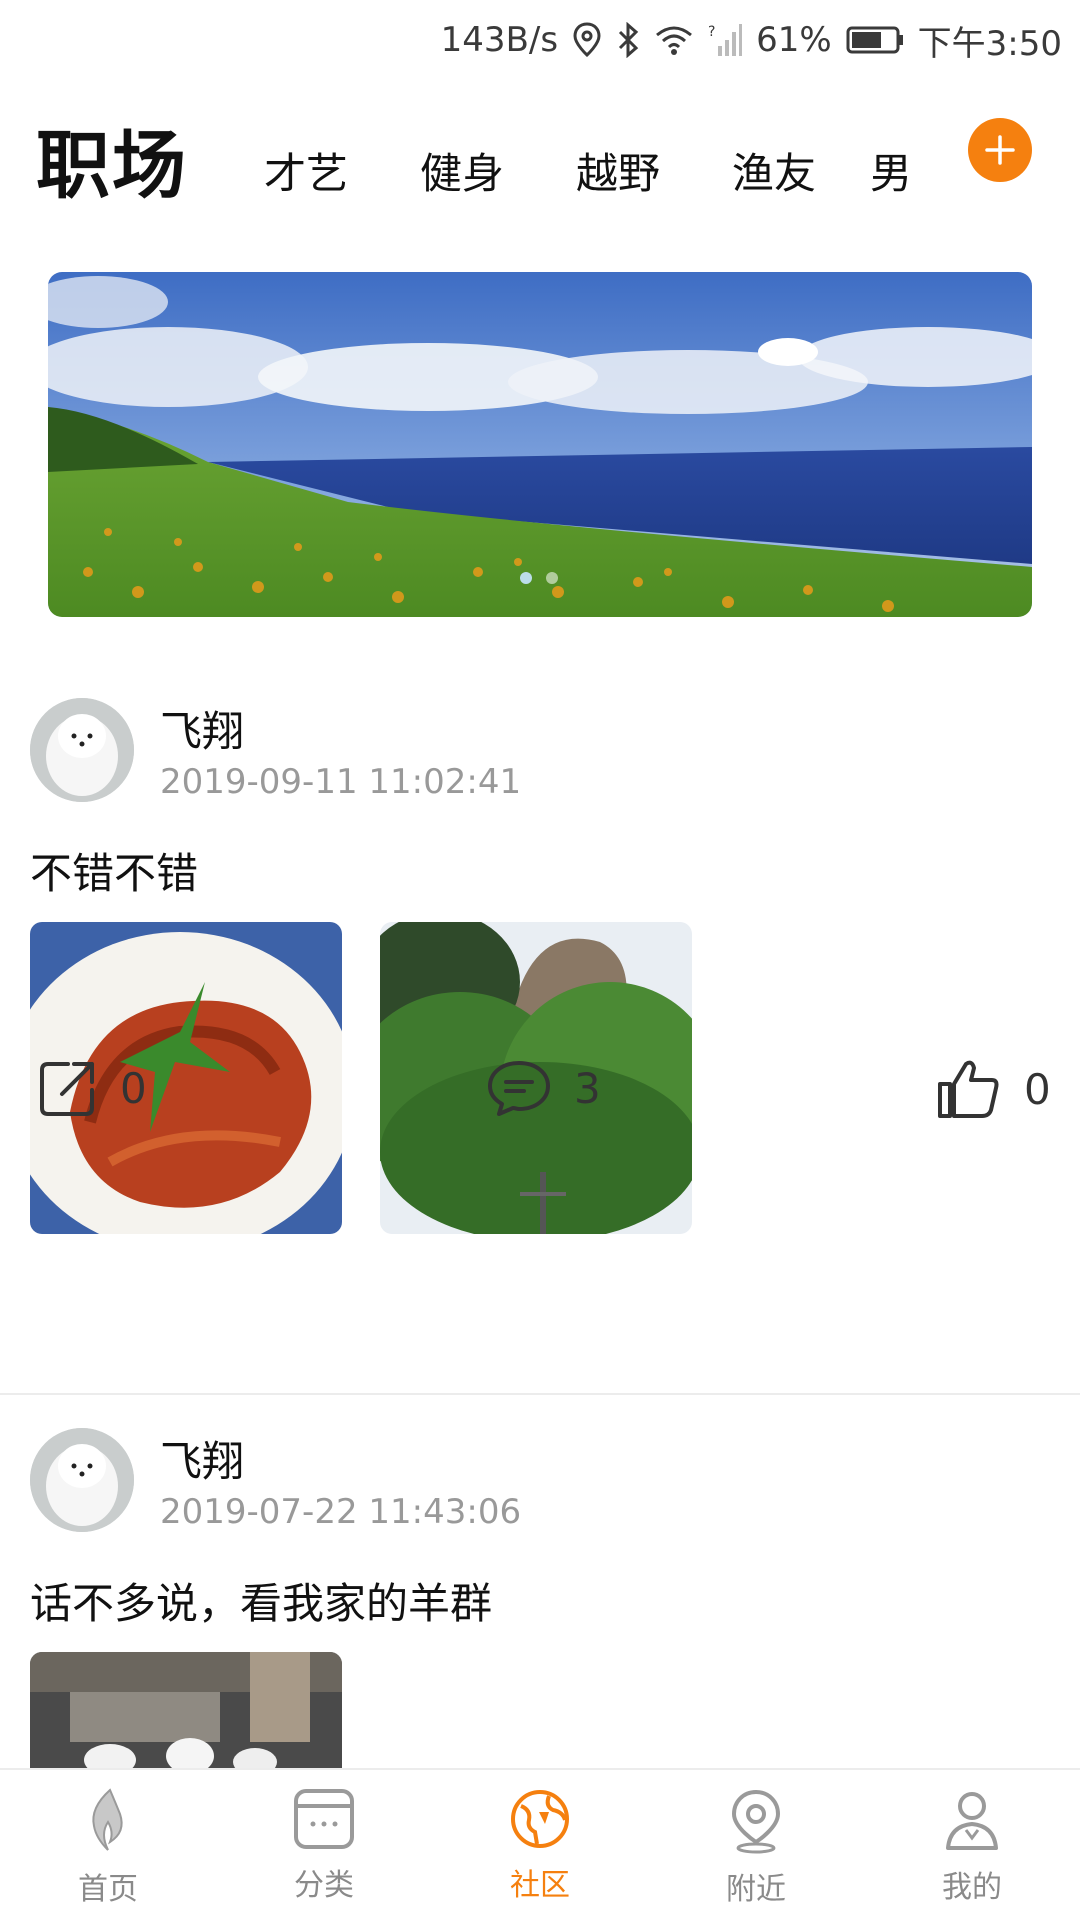  Describe the element at coordinates (107, 1819) in the screenshot. I see `flame-icon` at that location.